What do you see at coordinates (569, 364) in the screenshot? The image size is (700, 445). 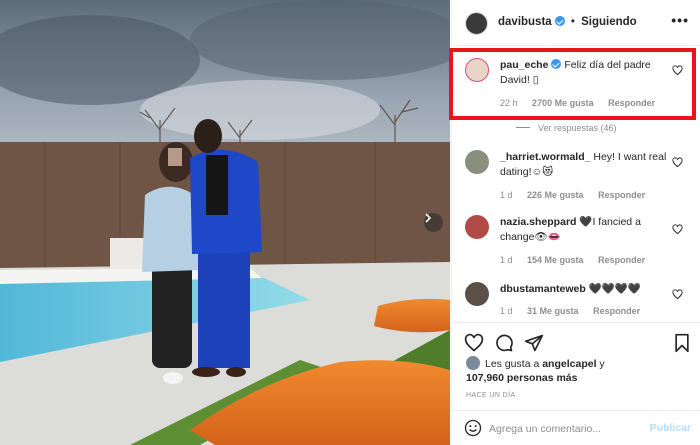 I see `liker-username: angelcapel` at bounding box center [569, 364].